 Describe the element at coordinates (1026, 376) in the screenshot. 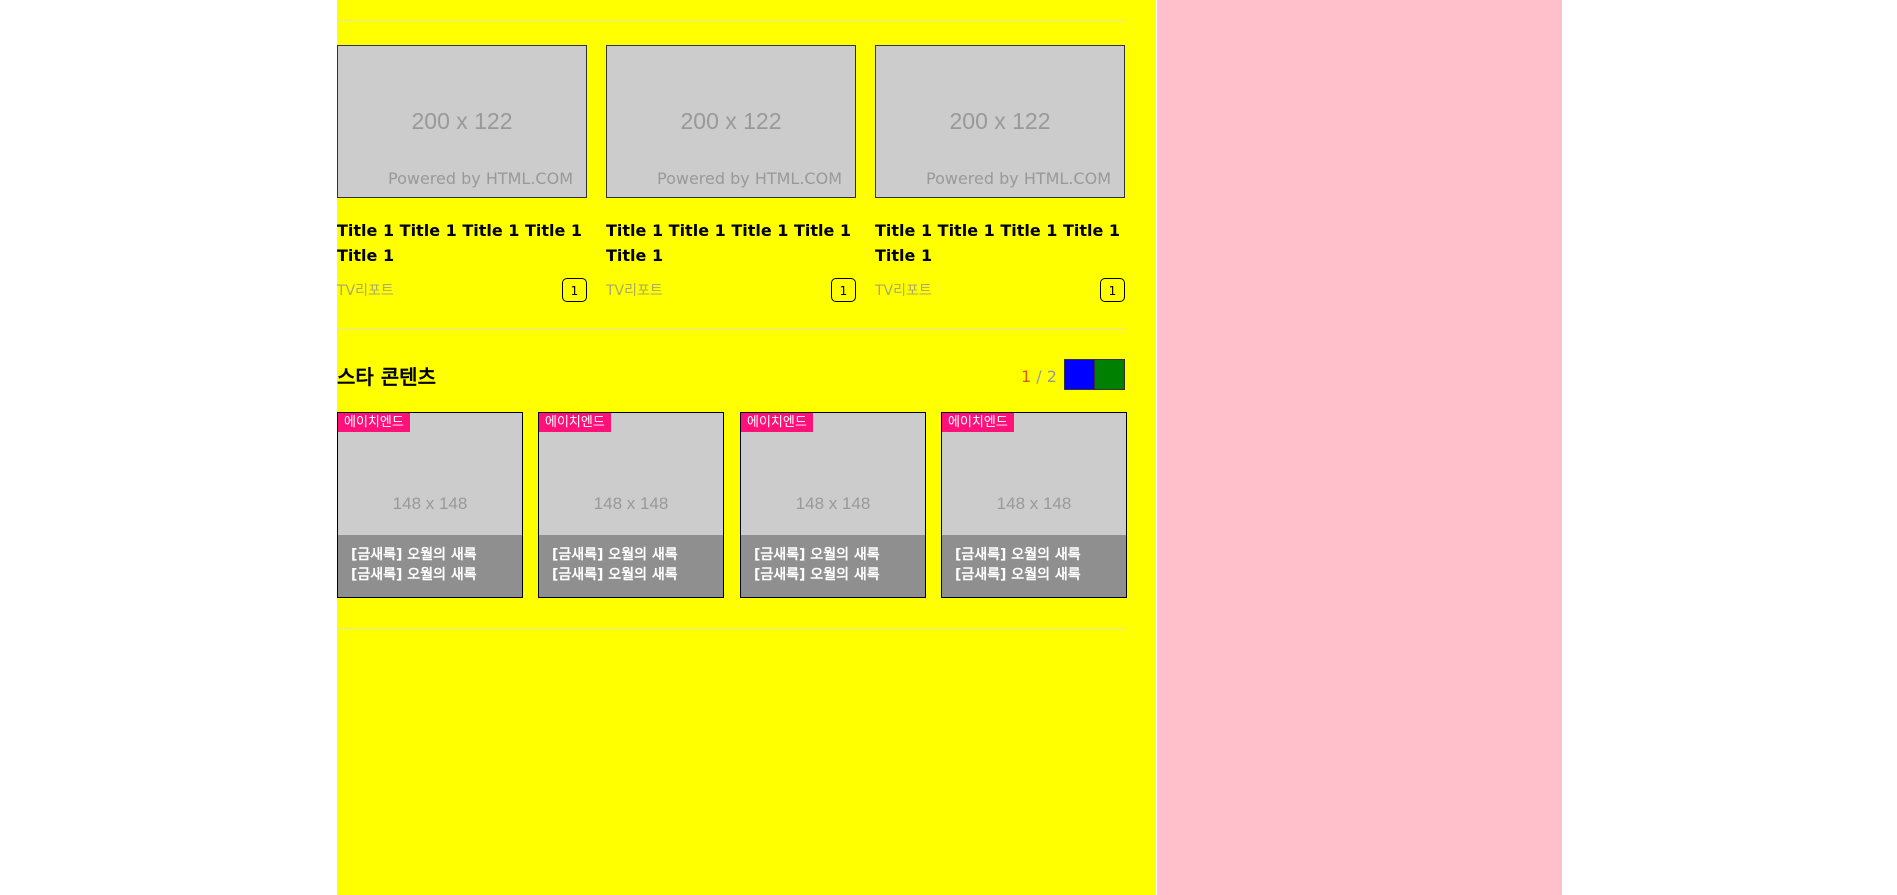

I see `pager-current: 1` at that location.